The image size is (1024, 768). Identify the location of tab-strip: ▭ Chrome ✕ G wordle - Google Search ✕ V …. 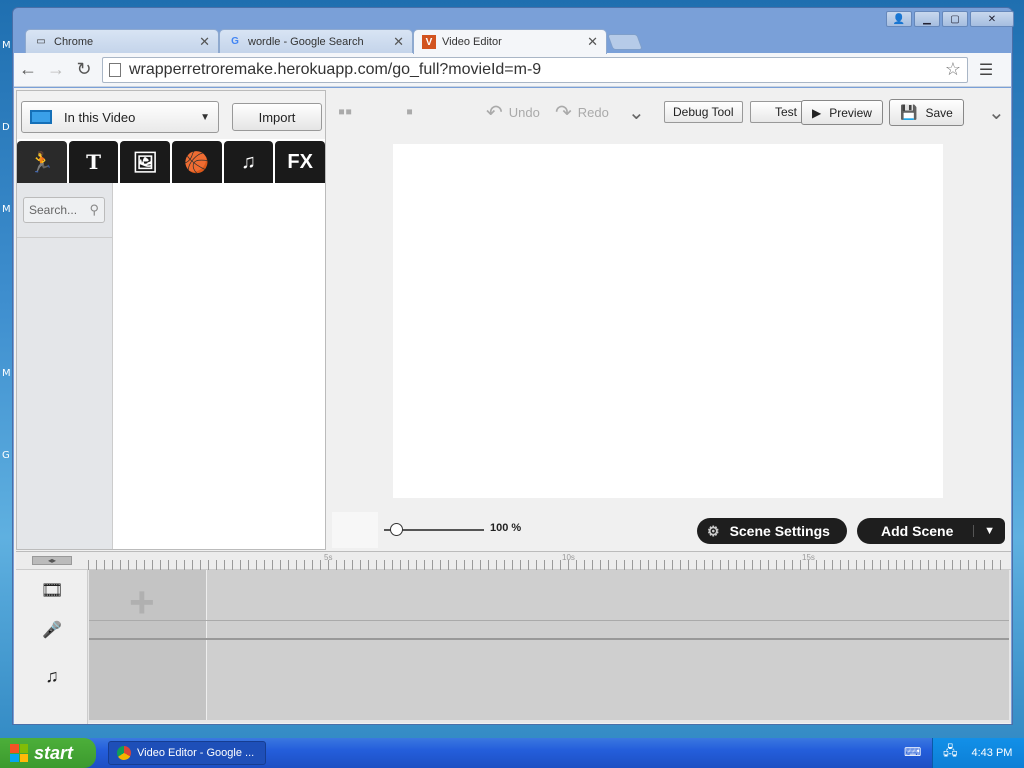
(513, 31).